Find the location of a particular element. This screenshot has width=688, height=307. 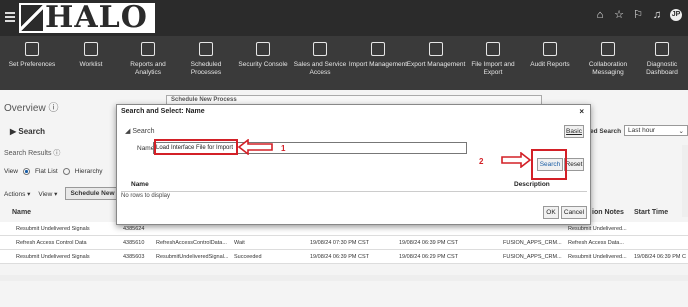

ok-button: OK is located at coordinates (551, 212).